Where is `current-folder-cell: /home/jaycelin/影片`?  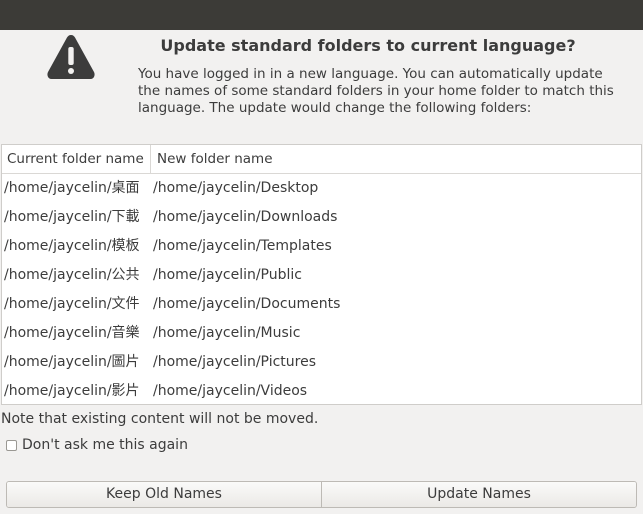
current-folder-cell: /home/jaycelin/影片 is located at coordinates (72, 391).